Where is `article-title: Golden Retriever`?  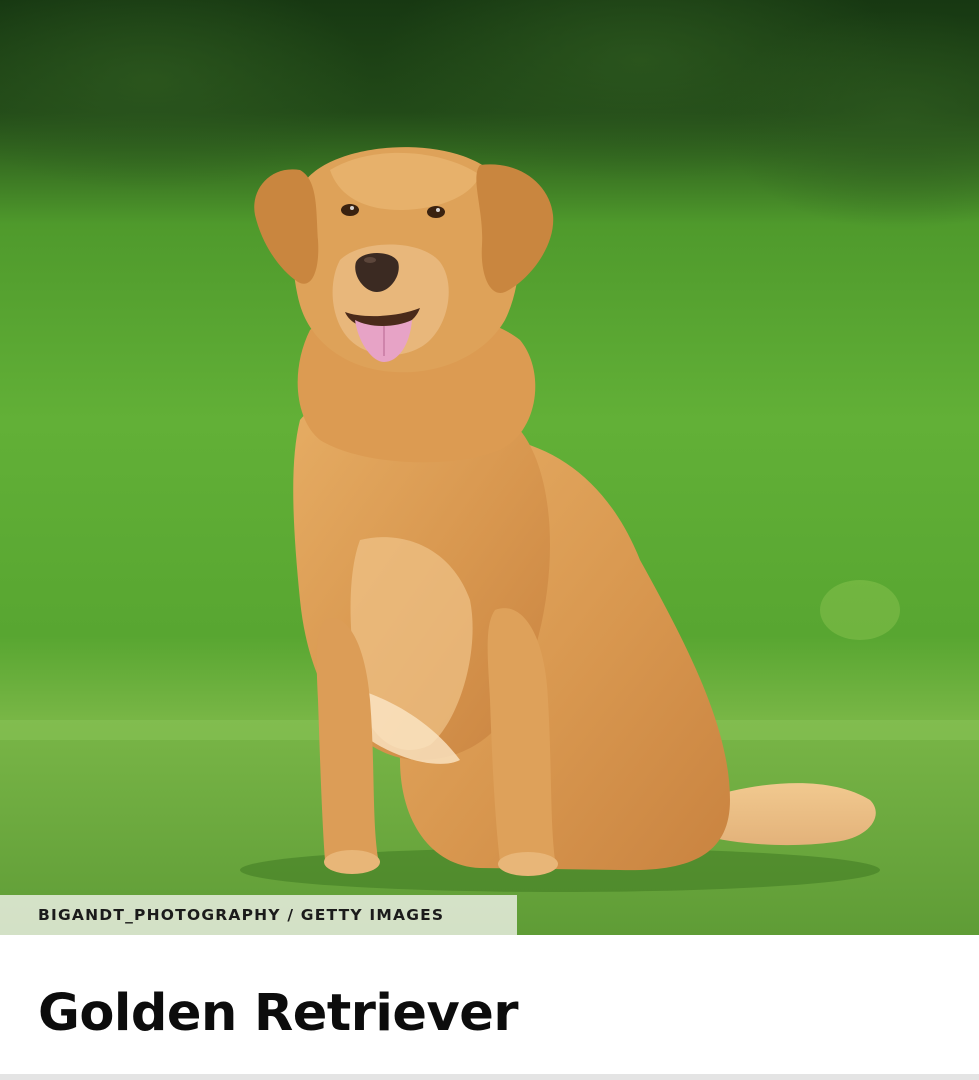
article-title: Golden Retriever is located at coordinates (278, 1013).